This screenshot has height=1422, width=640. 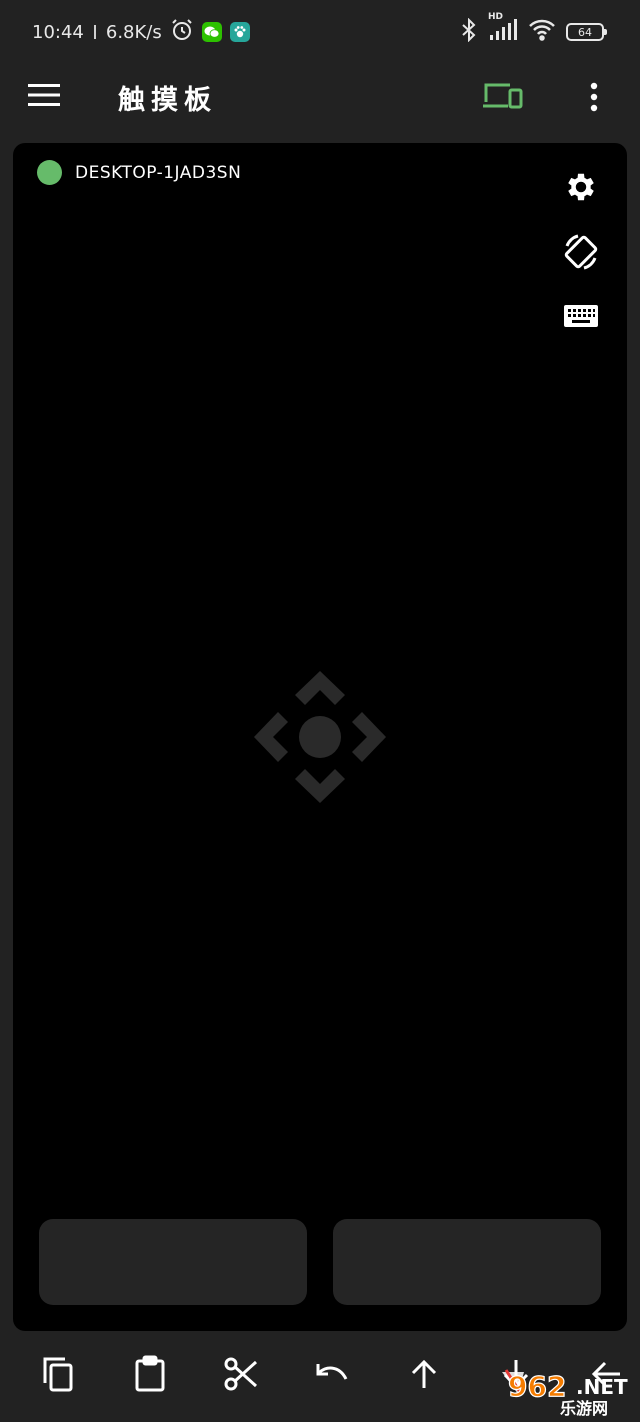 I want to click on move-cursor-icon, so click(x=320, y=737).